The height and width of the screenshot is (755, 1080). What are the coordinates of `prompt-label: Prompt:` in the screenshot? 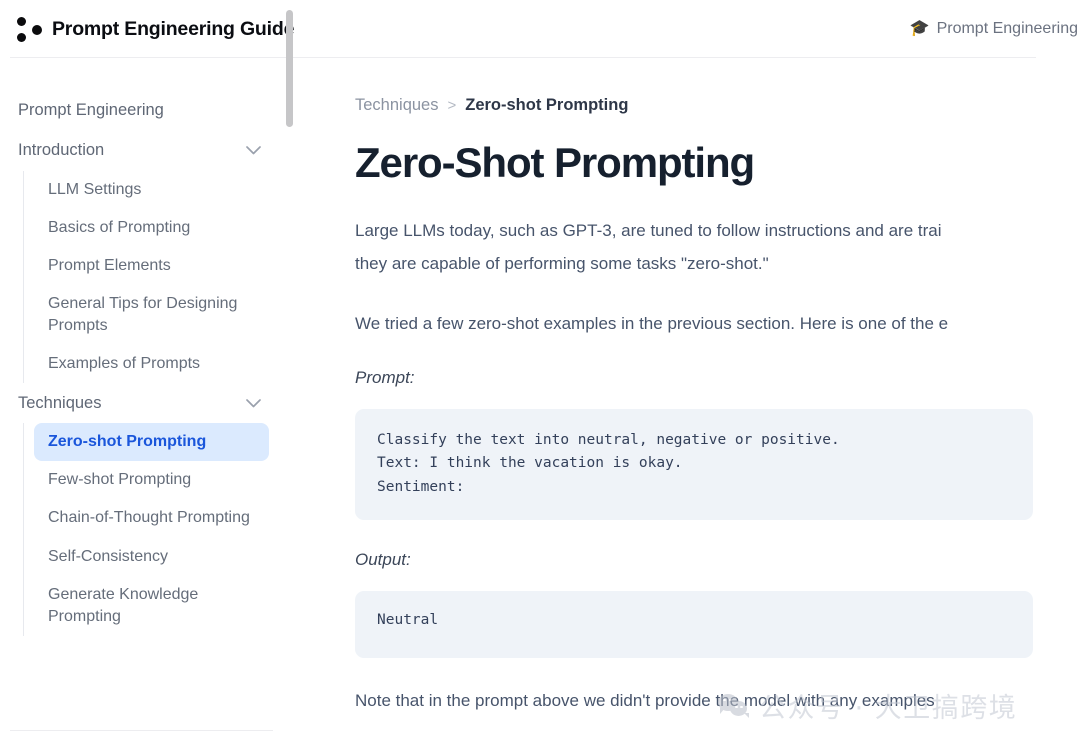 It's located at (385, 377).